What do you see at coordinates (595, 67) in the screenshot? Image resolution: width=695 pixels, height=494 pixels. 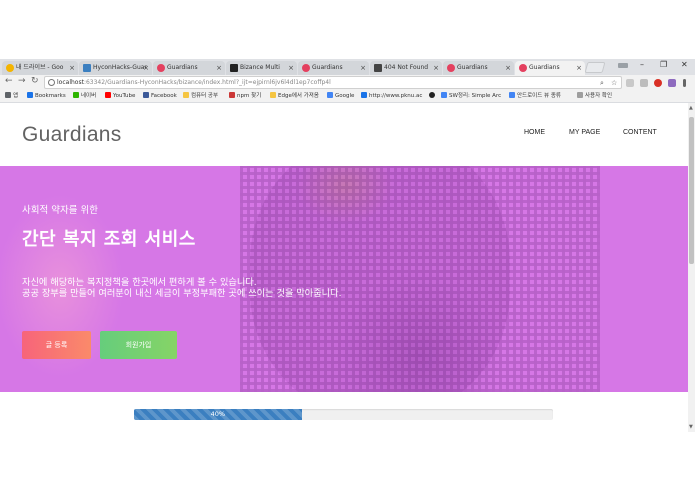 I see `new-tab-button` at bounding box center [595, 67].